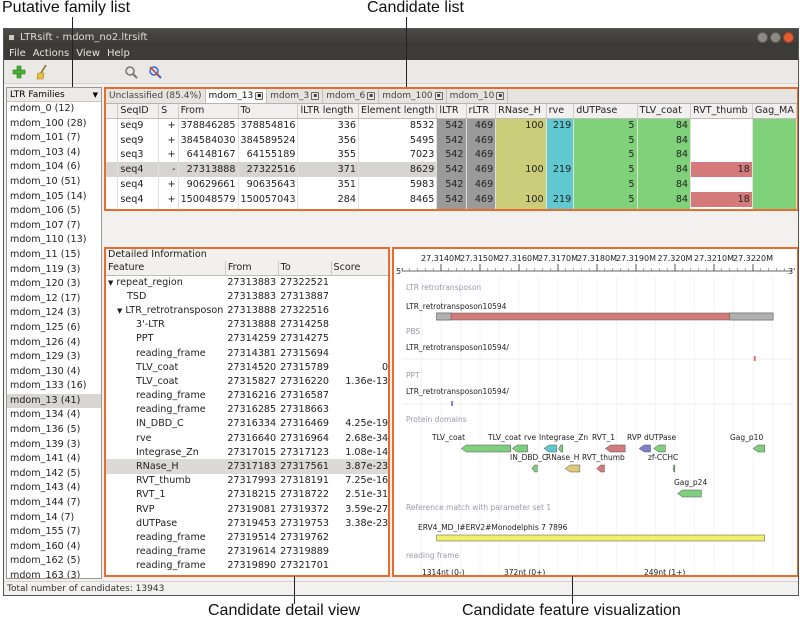 The width and height of the screenshot is (800, 620). Describe the element at coordinates (54, 182) in the screenshot. I see `family-item: mdom_10 (51)` at that location.